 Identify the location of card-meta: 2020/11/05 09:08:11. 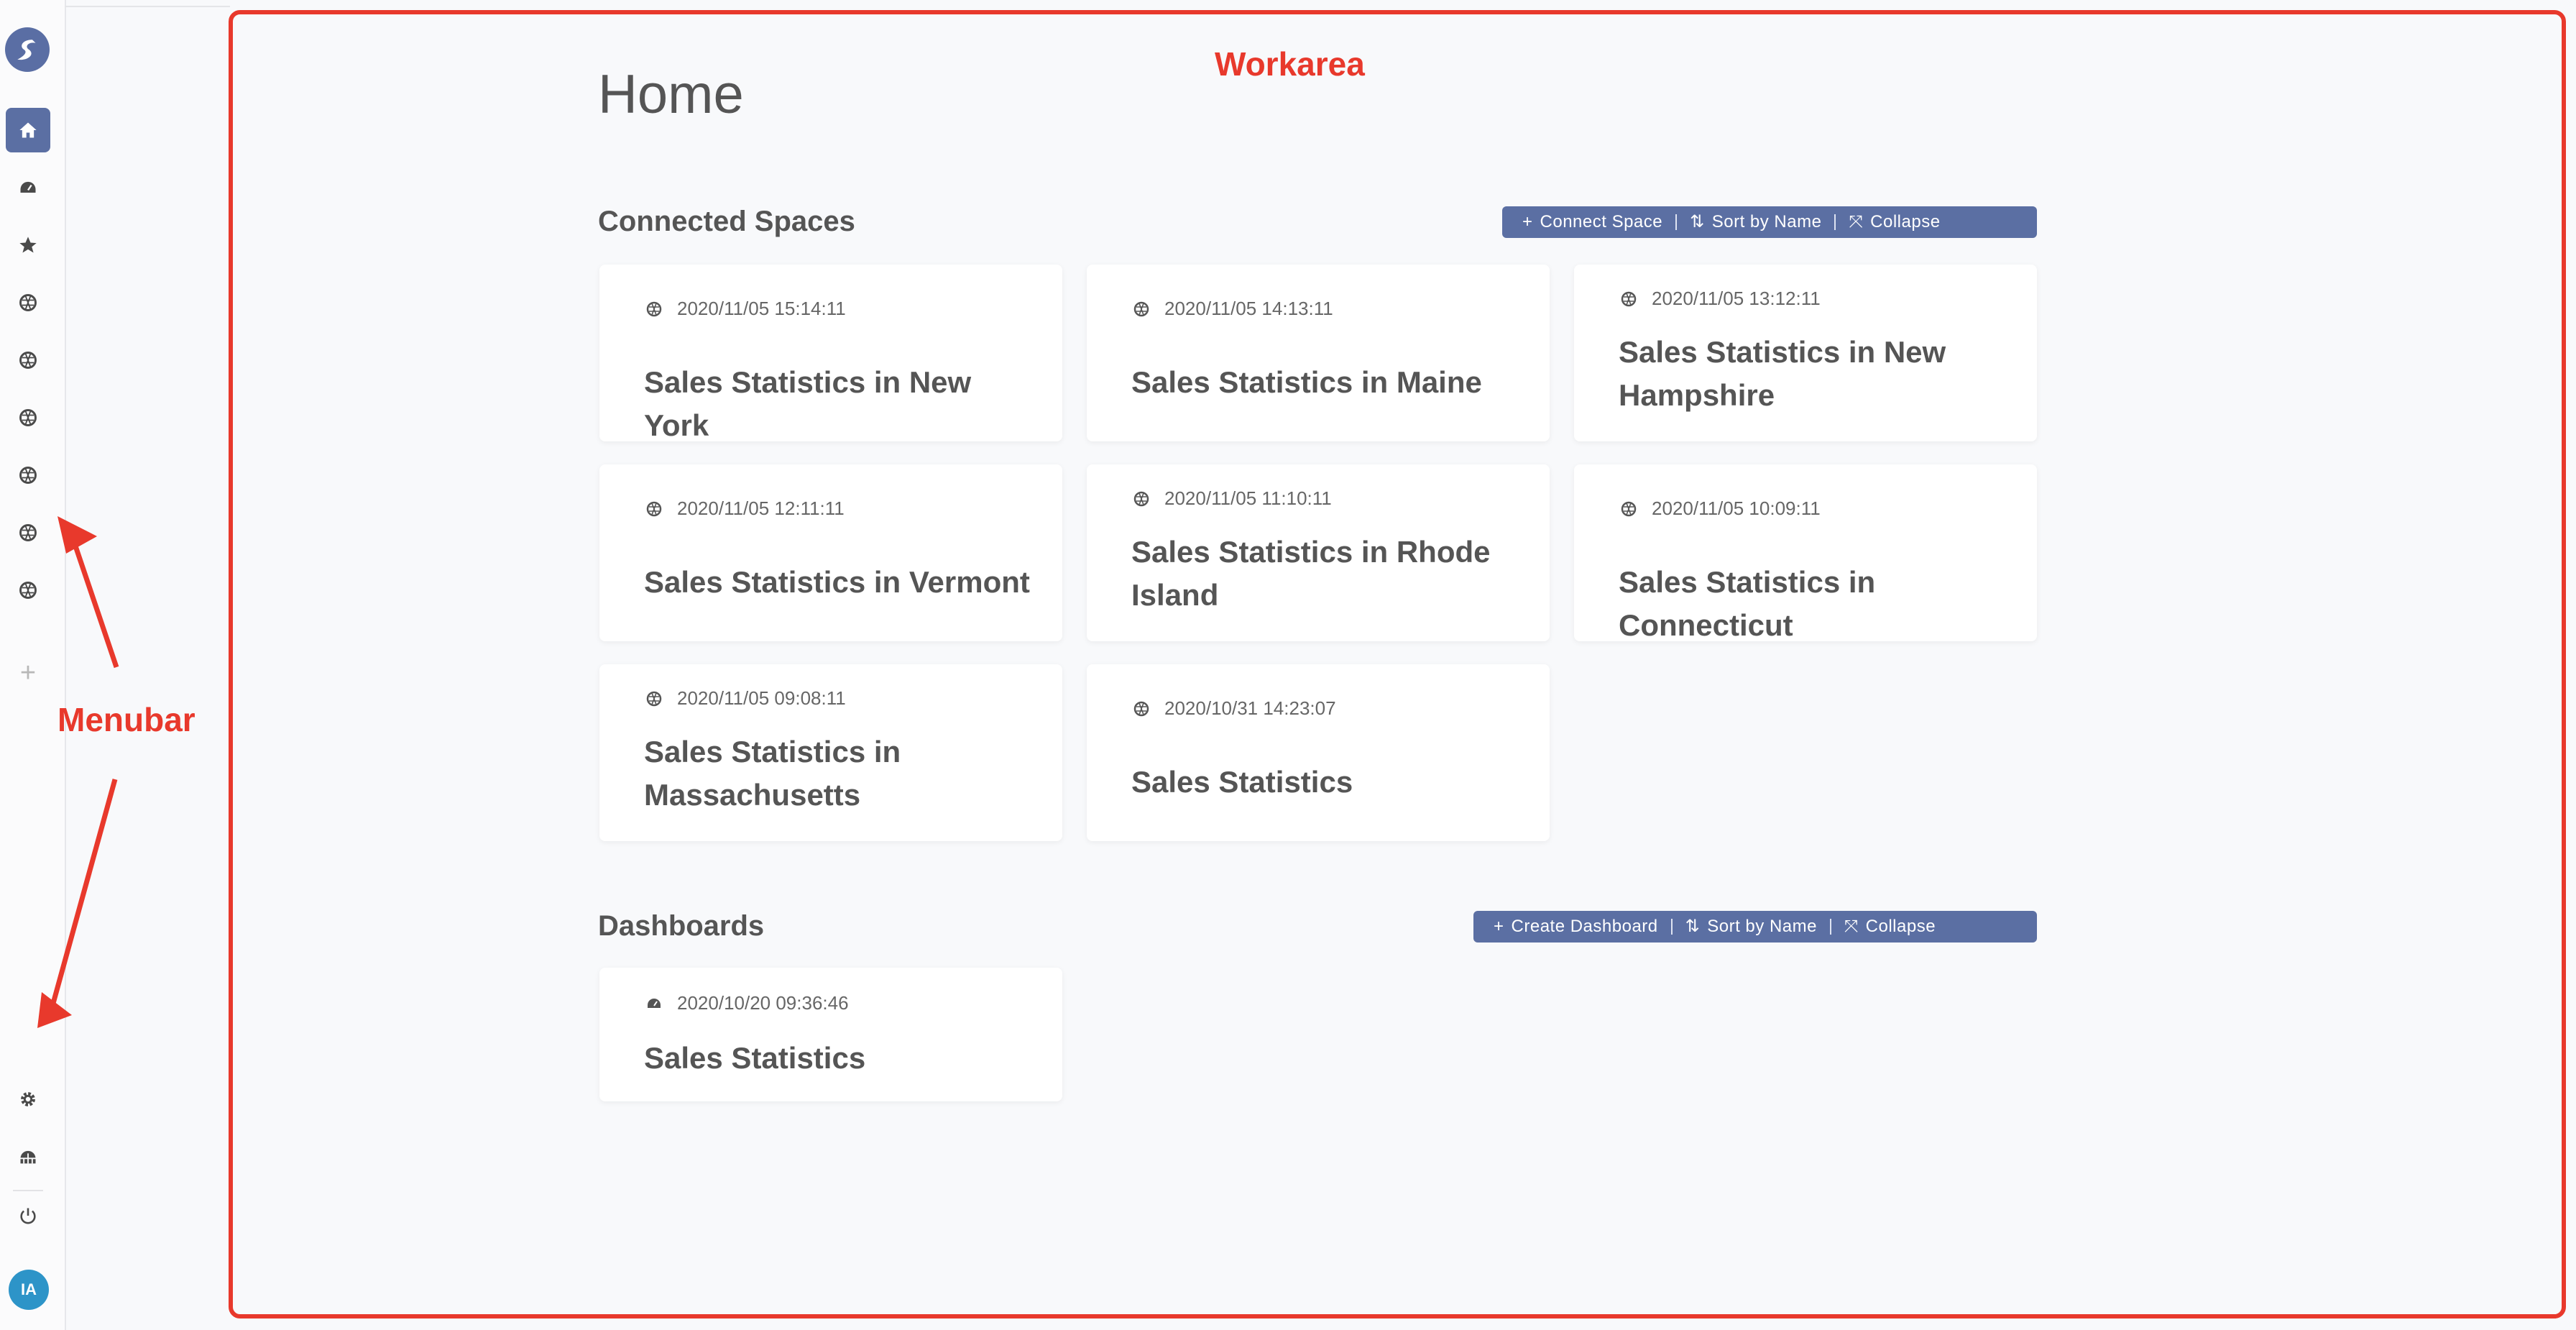
(745, 698).